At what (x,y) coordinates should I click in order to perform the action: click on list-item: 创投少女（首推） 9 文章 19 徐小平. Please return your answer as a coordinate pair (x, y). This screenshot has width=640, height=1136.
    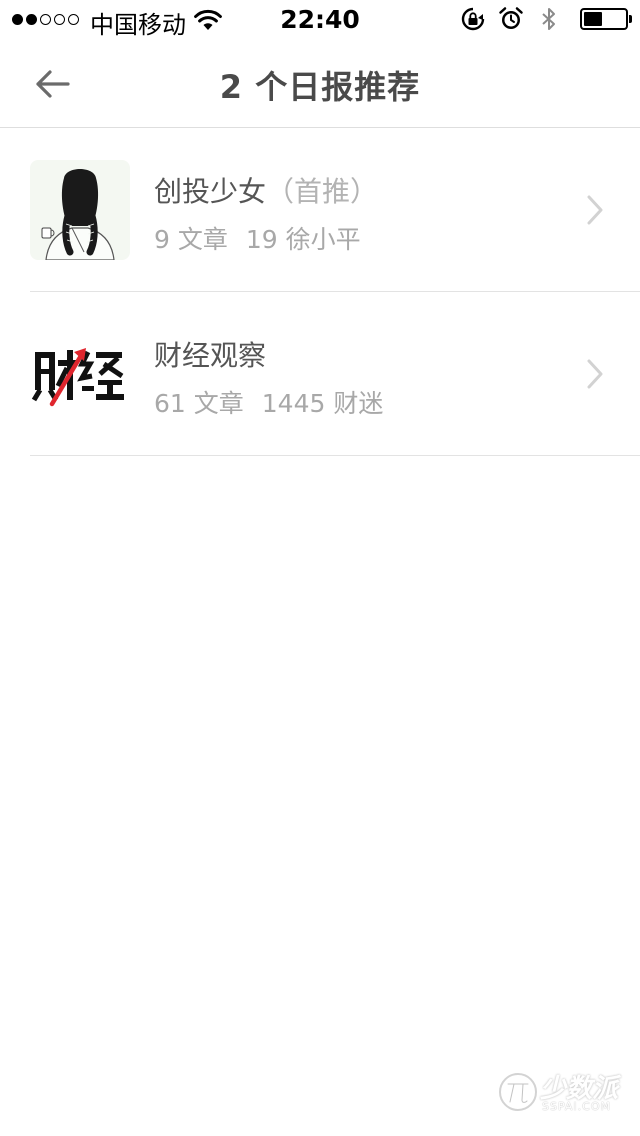
    Looking at the image, I should click on (335, 210).